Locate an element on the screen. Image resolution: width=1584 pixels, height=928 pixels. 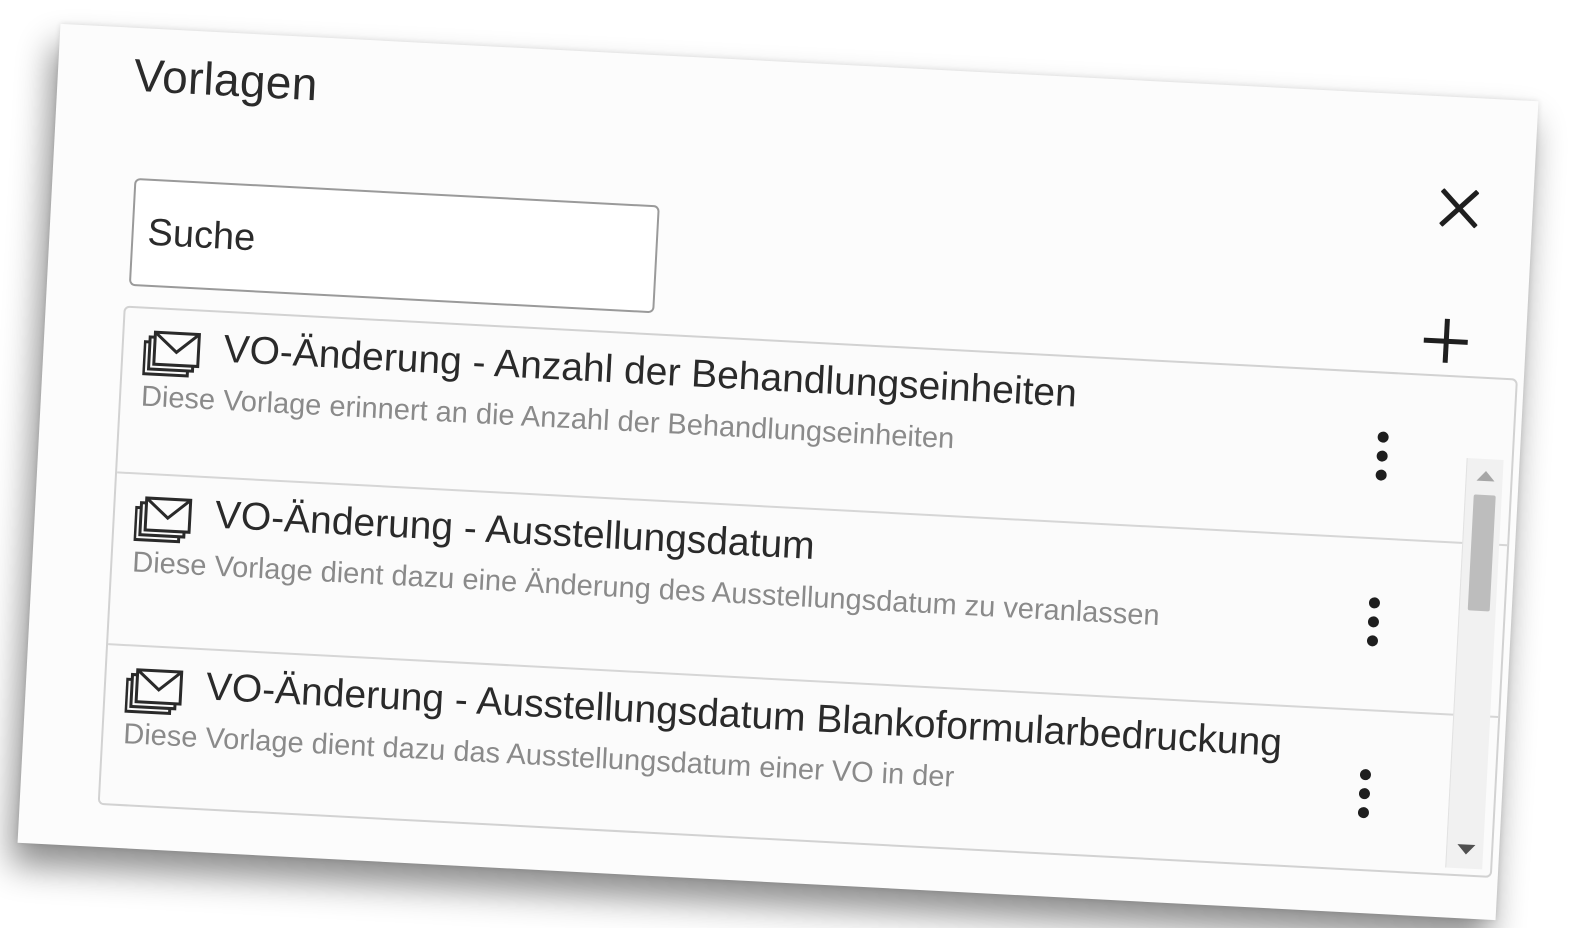
scroll-down-arrow-icon is located at coordinates (1466, 849).